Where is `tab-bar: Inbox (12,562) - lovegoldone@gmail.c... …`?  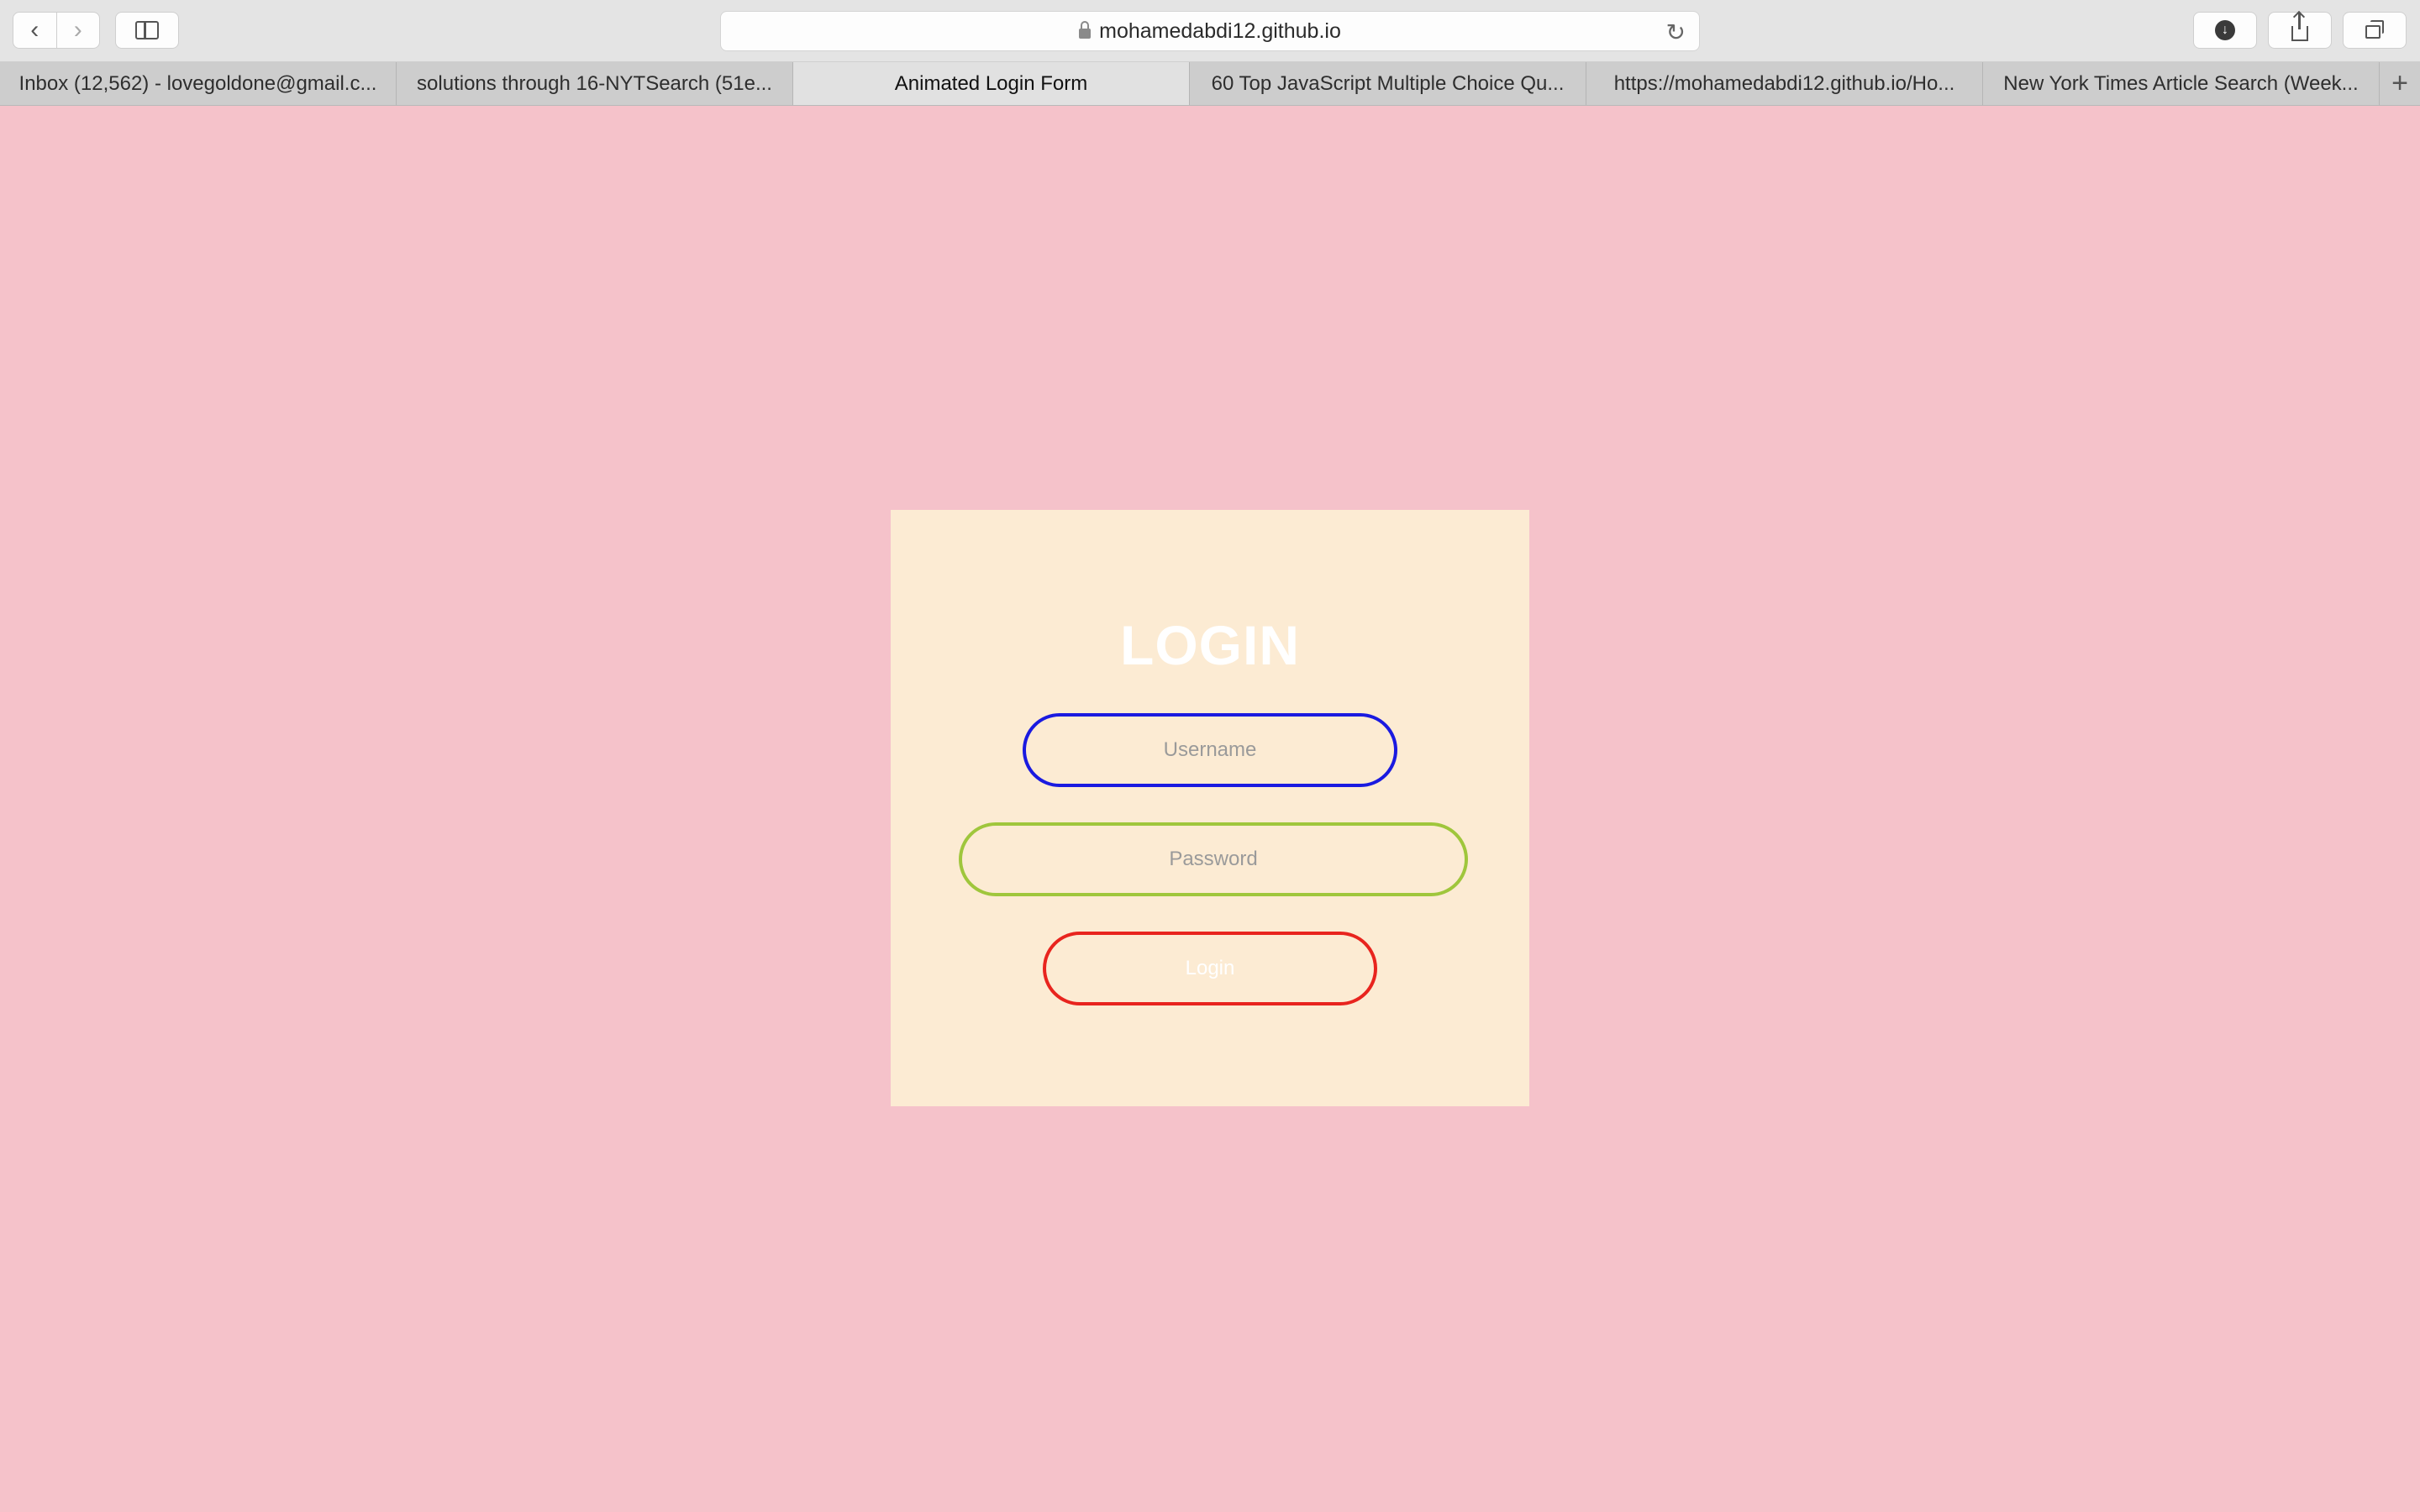 tab-bar: Inbox (12,562) - lovegoldone@gmail.c... … is located at coordinates (1210, 84).